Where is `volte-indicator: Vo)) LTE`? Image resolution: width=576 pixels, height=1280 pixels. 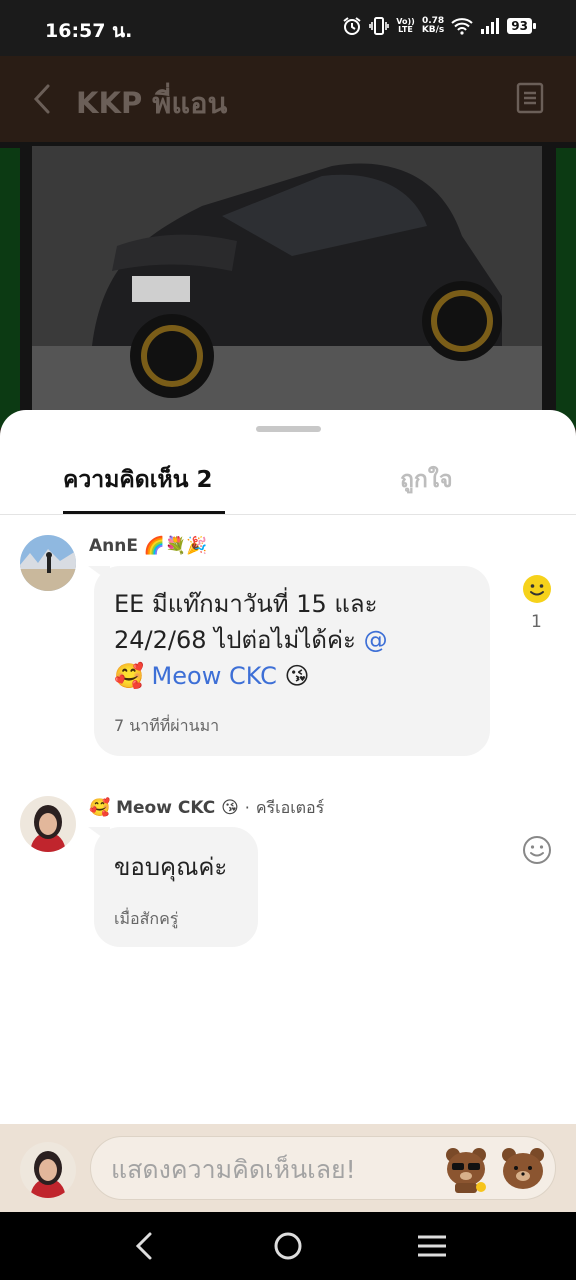 volte-indicator: Vo)) LTE is located at coordinates (405, 25).